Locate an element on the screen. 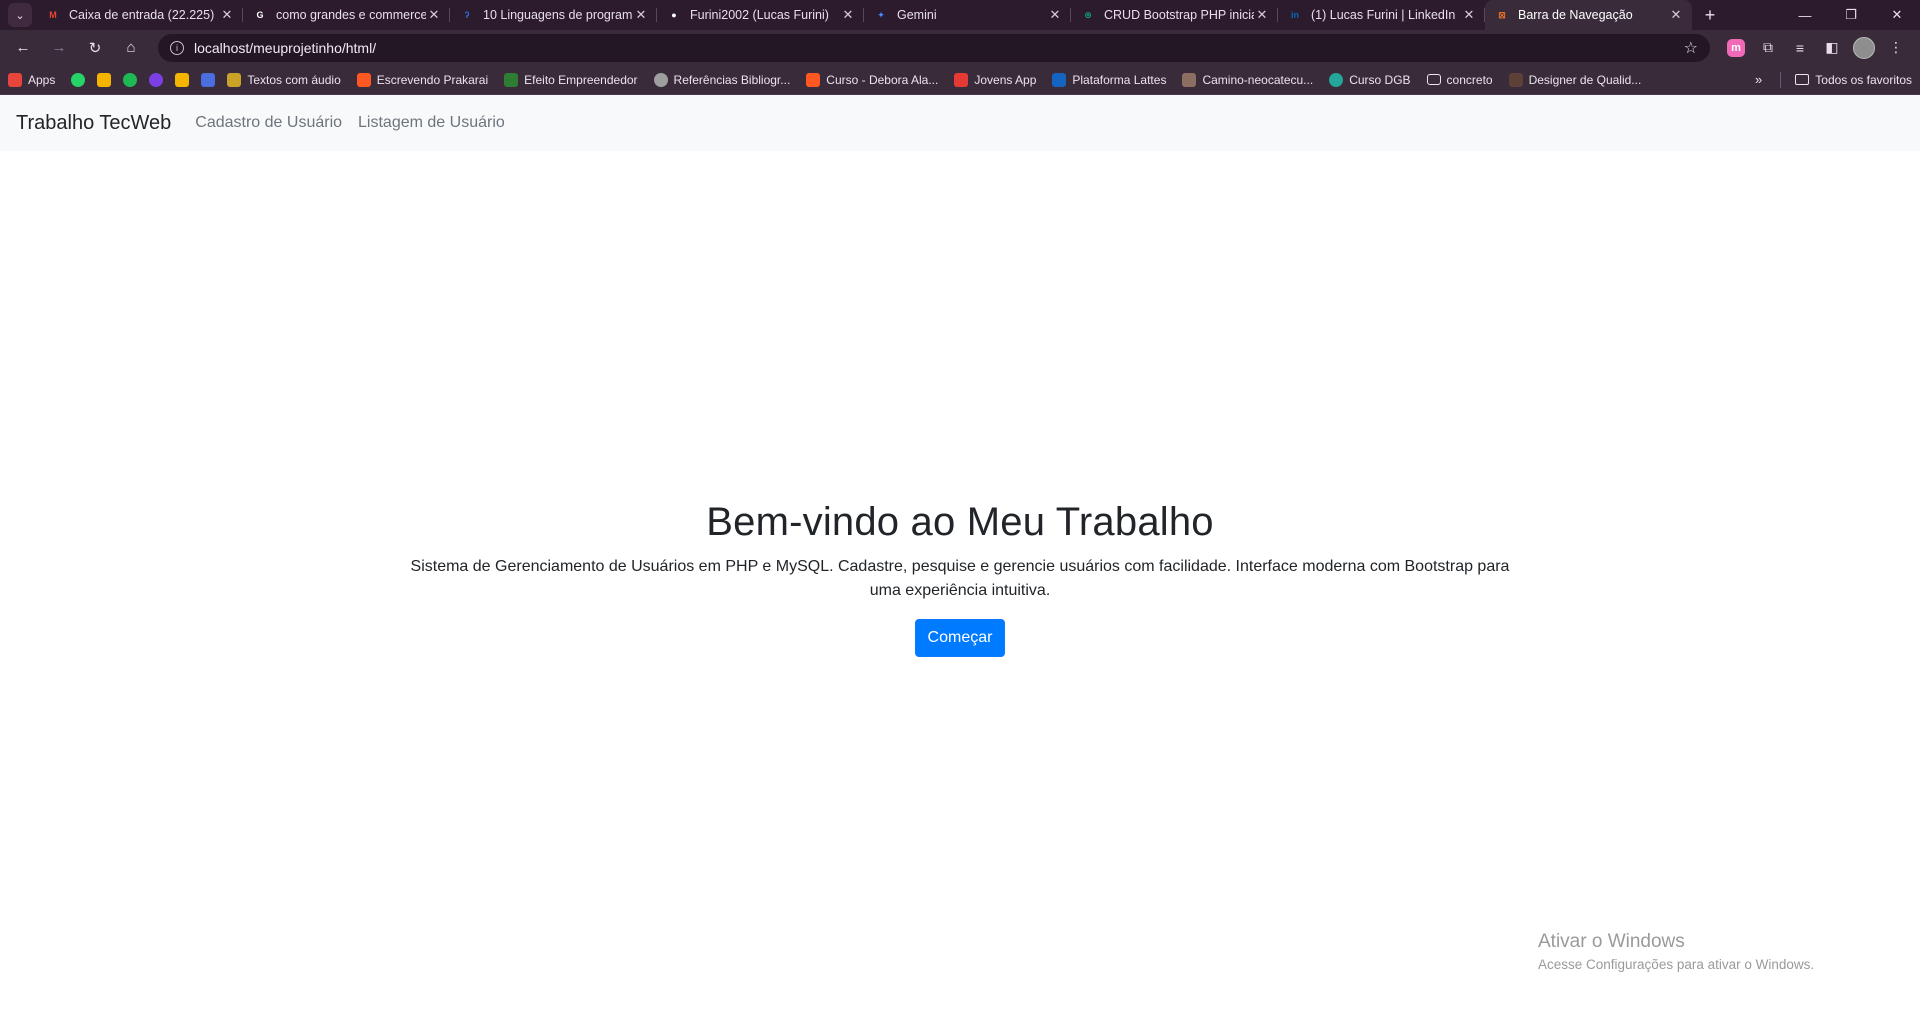 Image resolution: width=1920 pixels, height=1025 pixels. restore-button: ❐ is located at coordinates (1851, 15).